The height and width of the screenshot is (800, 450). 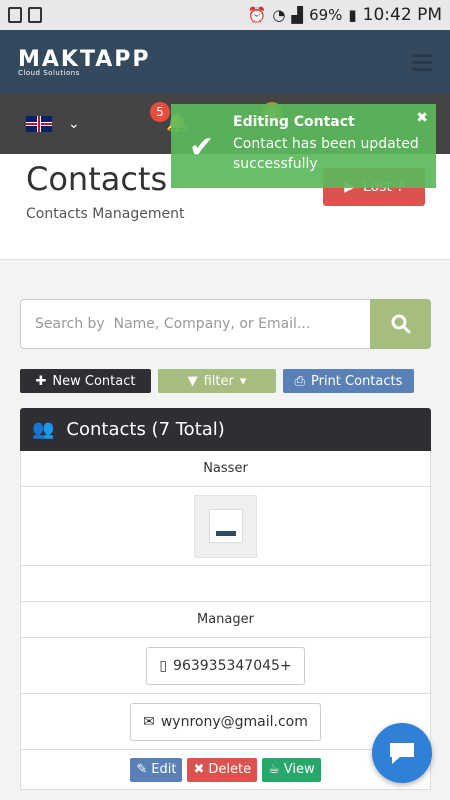 What do you see at coordinates (225, 620) in the screenshot?
I see `contact-role: Manager` at bounding box center [225, 620].